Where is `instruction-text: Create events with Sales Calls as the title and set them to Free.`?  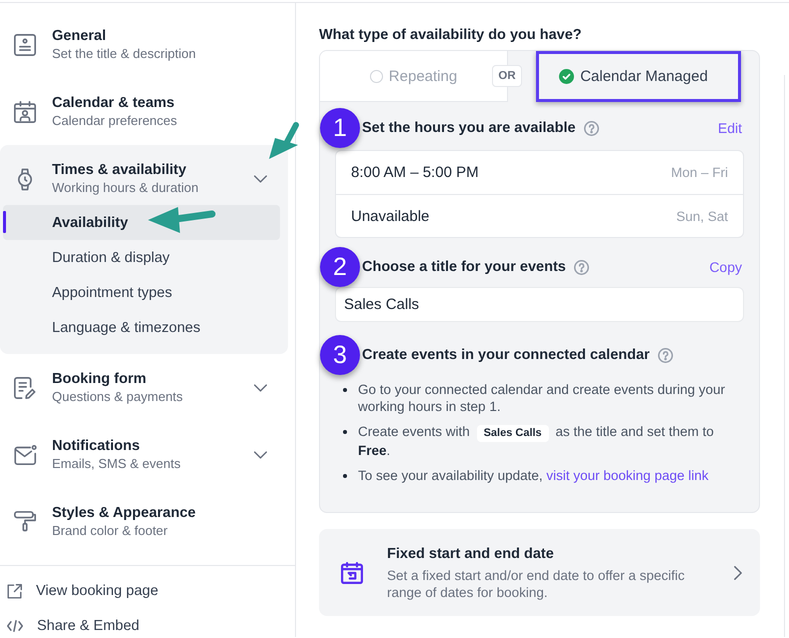 instruction-text: Create events with Sales Calls as the title and set them to Free. is located at coordinates (536, 441).